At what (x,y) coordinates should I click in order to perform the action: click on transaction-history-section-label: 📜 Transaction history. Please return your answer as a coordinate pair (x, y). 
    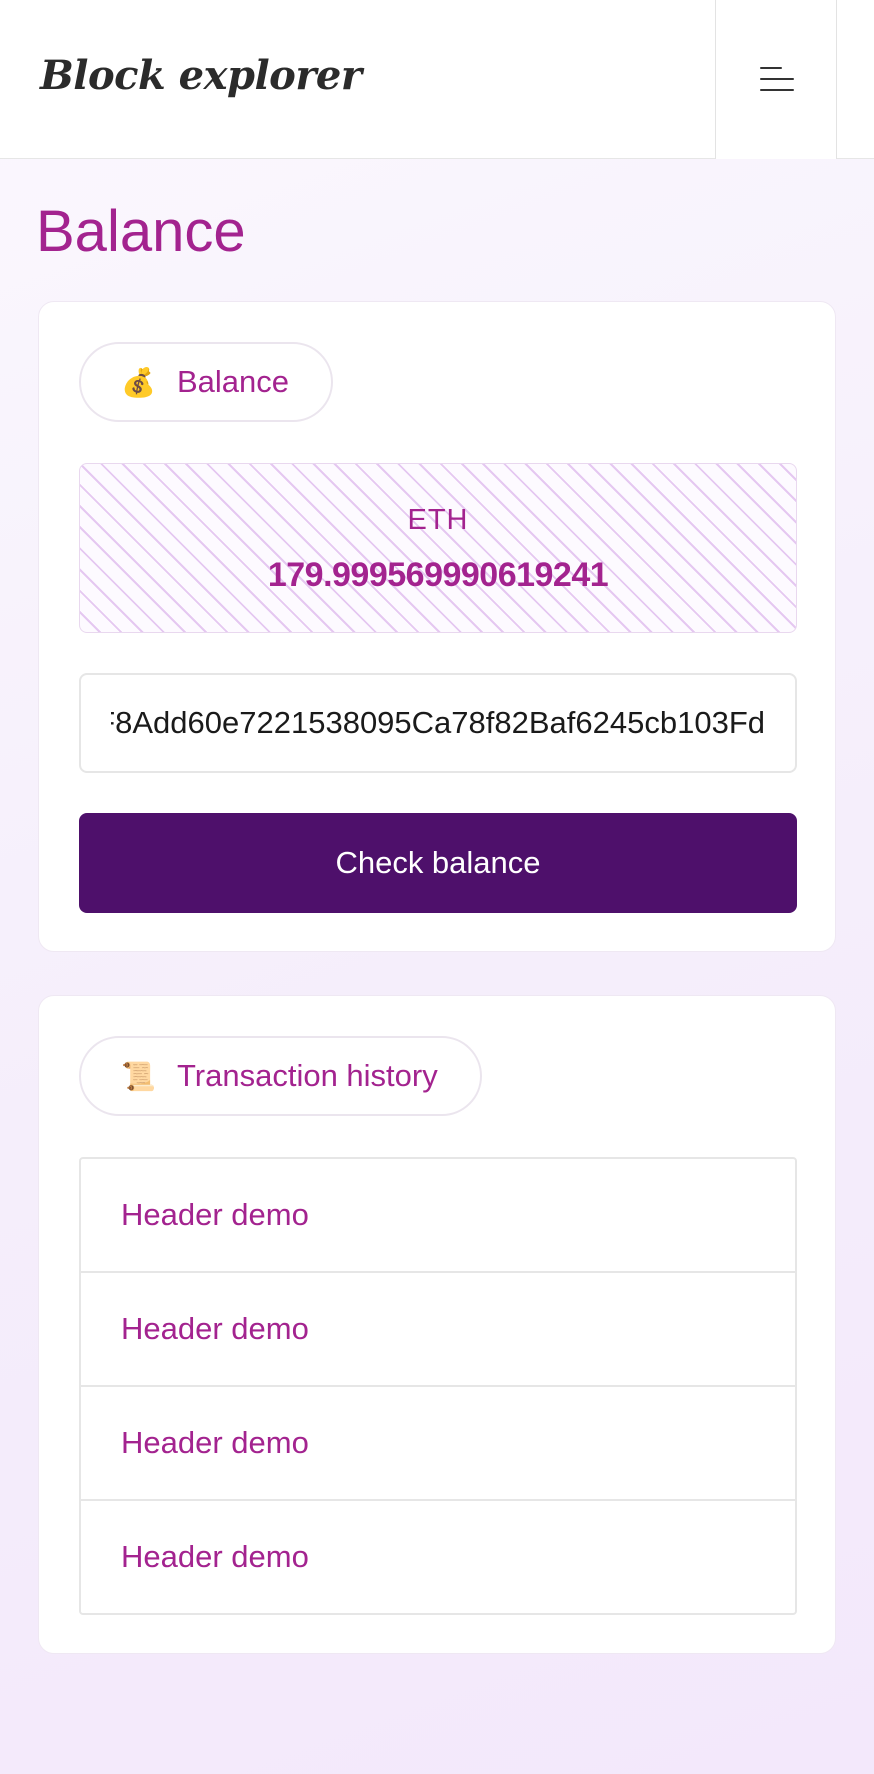
    Looking at the image, I should click on (280, 1076).